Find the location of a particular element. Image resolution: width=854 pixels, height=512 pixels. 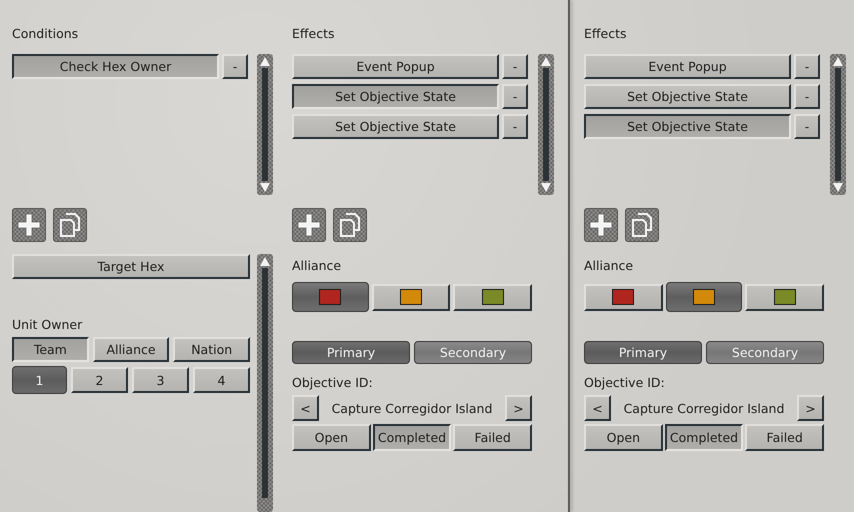

target-hex-button: Target Hex is located at coordinates (131, 266).